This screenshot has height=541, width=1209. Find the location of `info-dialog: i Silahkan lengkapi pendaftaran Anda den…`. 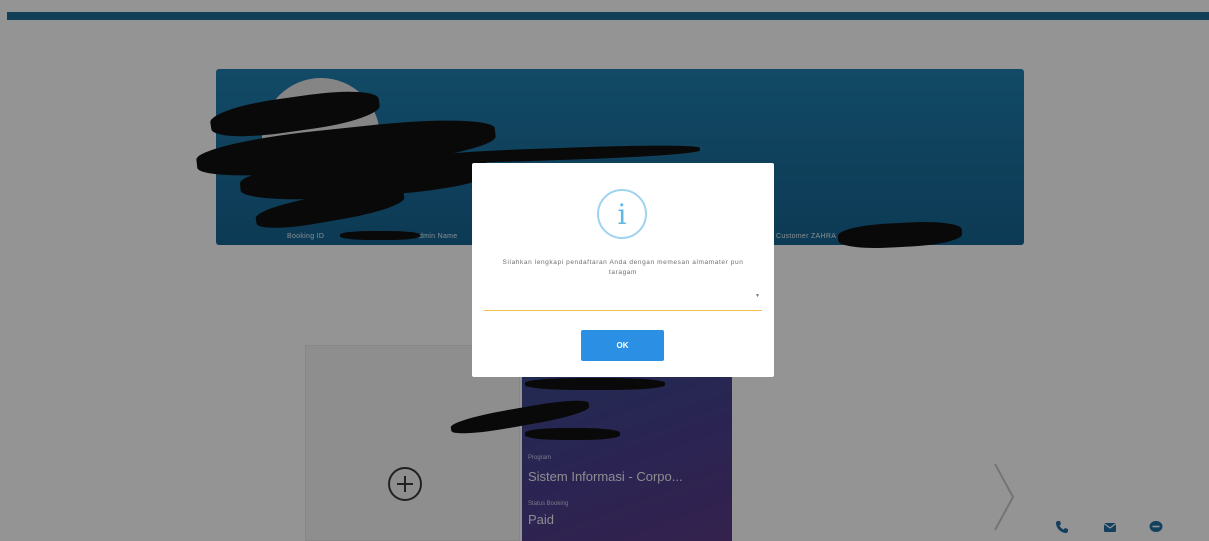

info-dialog: i Silahkan lengkapi pendaftaran Anda den… is located at coordinates (623, 270).